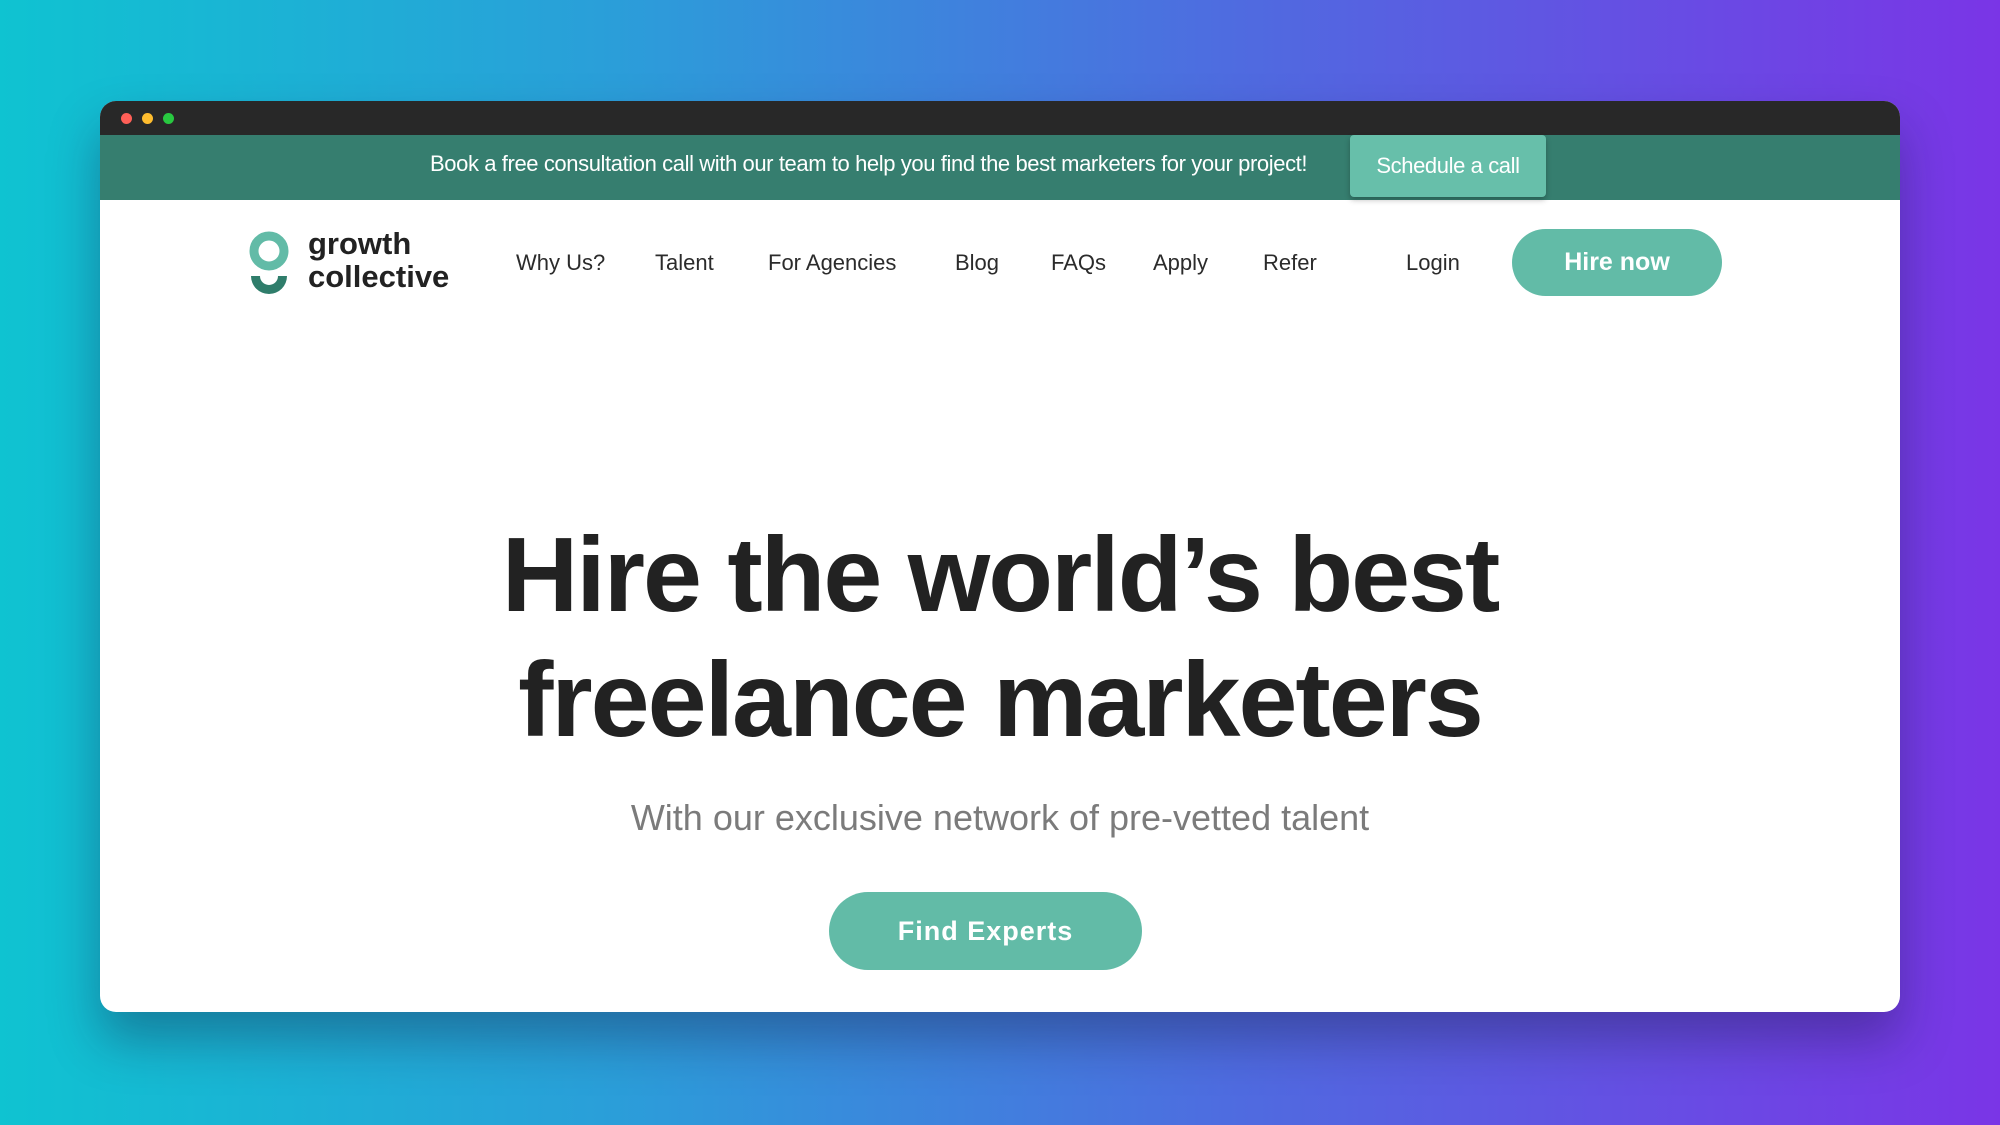 The height and width of the screenshot is (1125, 2000). What do you see at coordinates (1001, 575) in the screenshot?
I see `hero-title-line-1: Hire the world’s best` at bounding box center [1001, 575].